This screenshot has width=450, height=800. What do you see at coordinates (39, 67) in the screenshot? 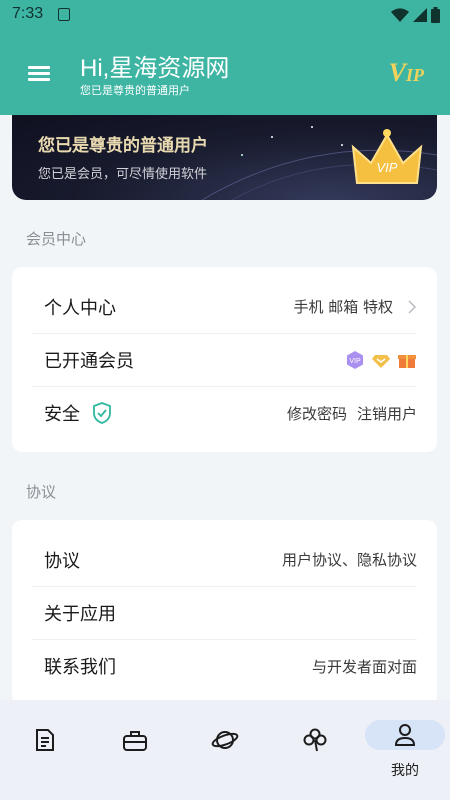
I see `menu-icon` at bounding box center [39, 67].